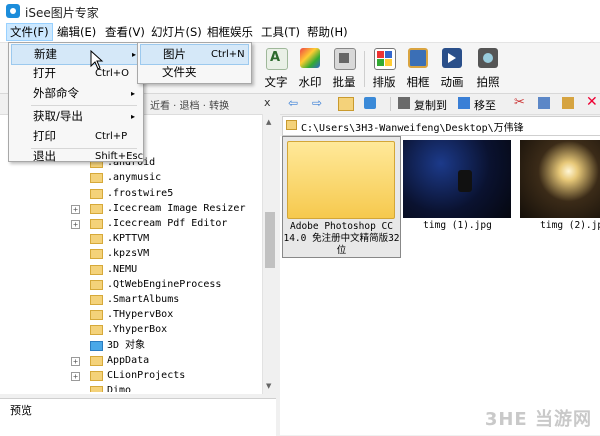 The width and height of the screenshot is (600, 436). What do you see at coordinates (131, 387) in the screenshot?
I see `tree-item: Dimo` at bounding box center [131, 387].